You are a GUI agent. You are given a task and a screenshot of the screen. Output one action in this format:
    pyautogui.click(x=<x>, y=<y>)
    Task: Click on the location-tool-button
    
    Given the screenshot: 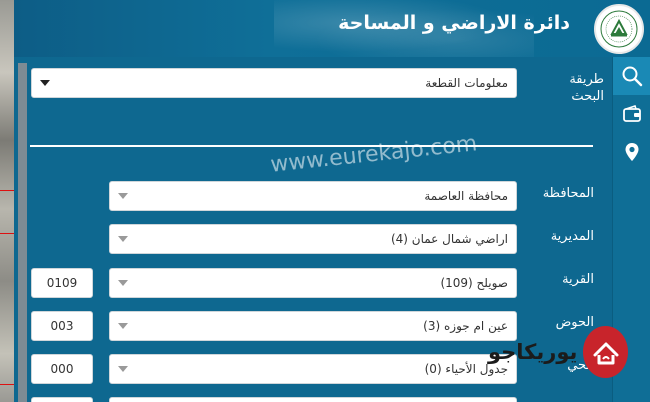 What is the action you would take?
    pyautogui.click(x=631, y=152)
    